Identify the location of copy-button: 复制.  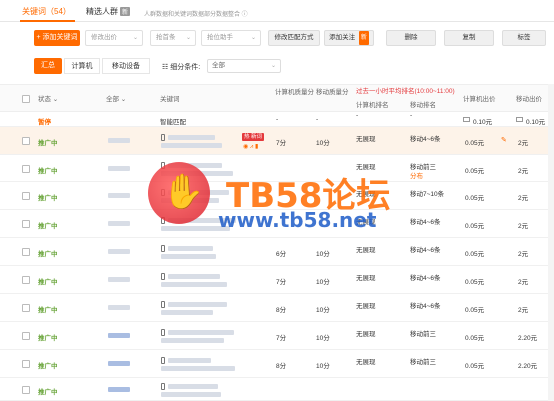
(469, 38).